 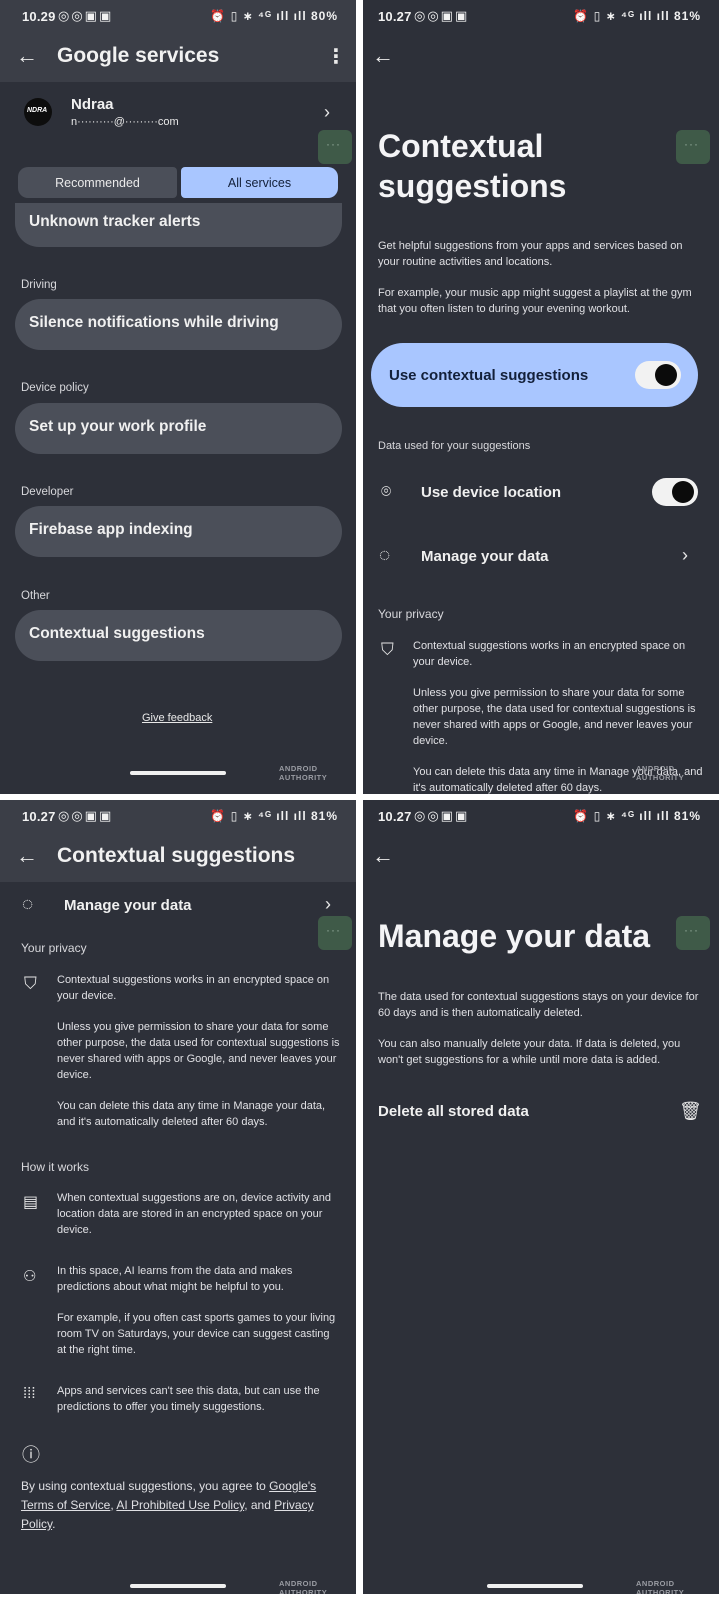 I want to click on trash-icon: 🗑, so click(x=690, y=1111).